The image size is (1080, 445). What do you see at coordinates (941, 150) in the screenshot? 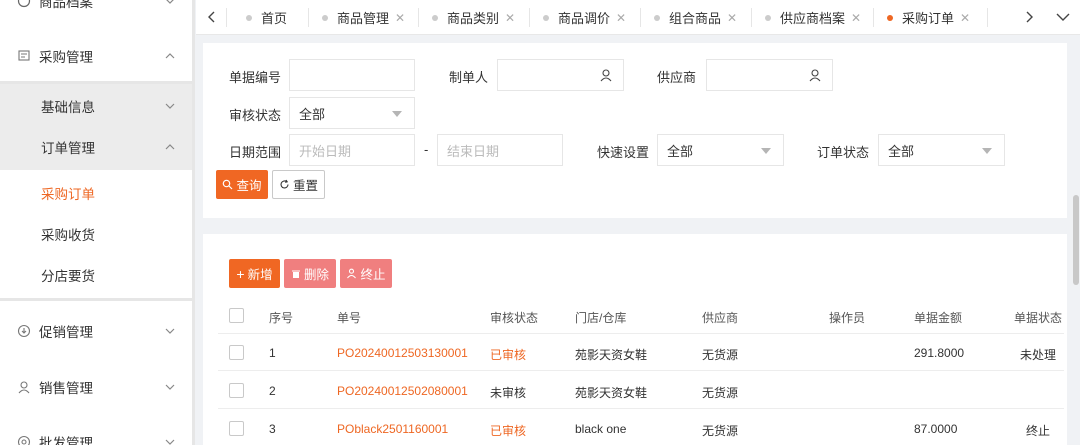
I see `order-status-select: 全部` at bounding box center [941, 150].